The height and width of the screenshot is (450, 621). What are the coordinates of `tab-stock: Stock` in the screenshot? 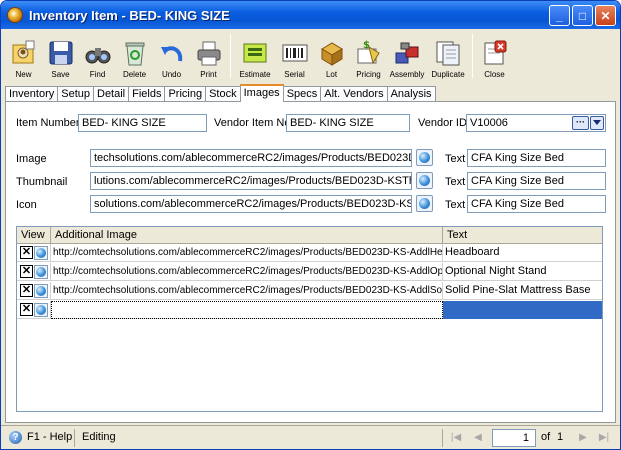 It's located at (223, 94).